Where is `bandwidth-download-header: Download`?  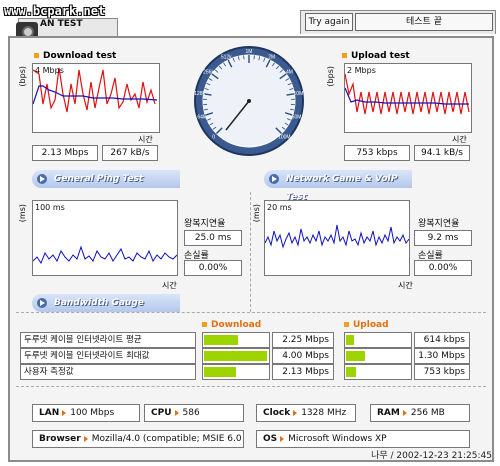 bandwidth-download-header: Download is located at coordinates (231, 325).